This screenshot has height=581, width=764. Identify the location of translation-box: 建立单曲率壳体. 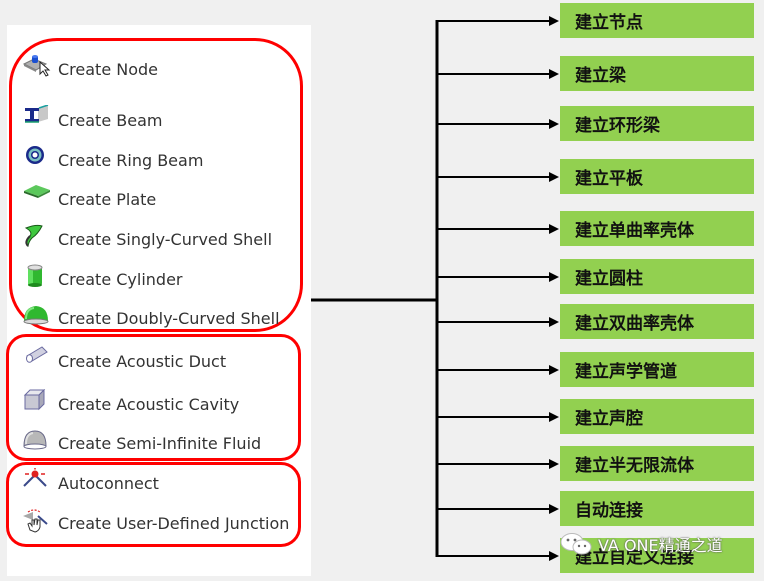
(657, 228).